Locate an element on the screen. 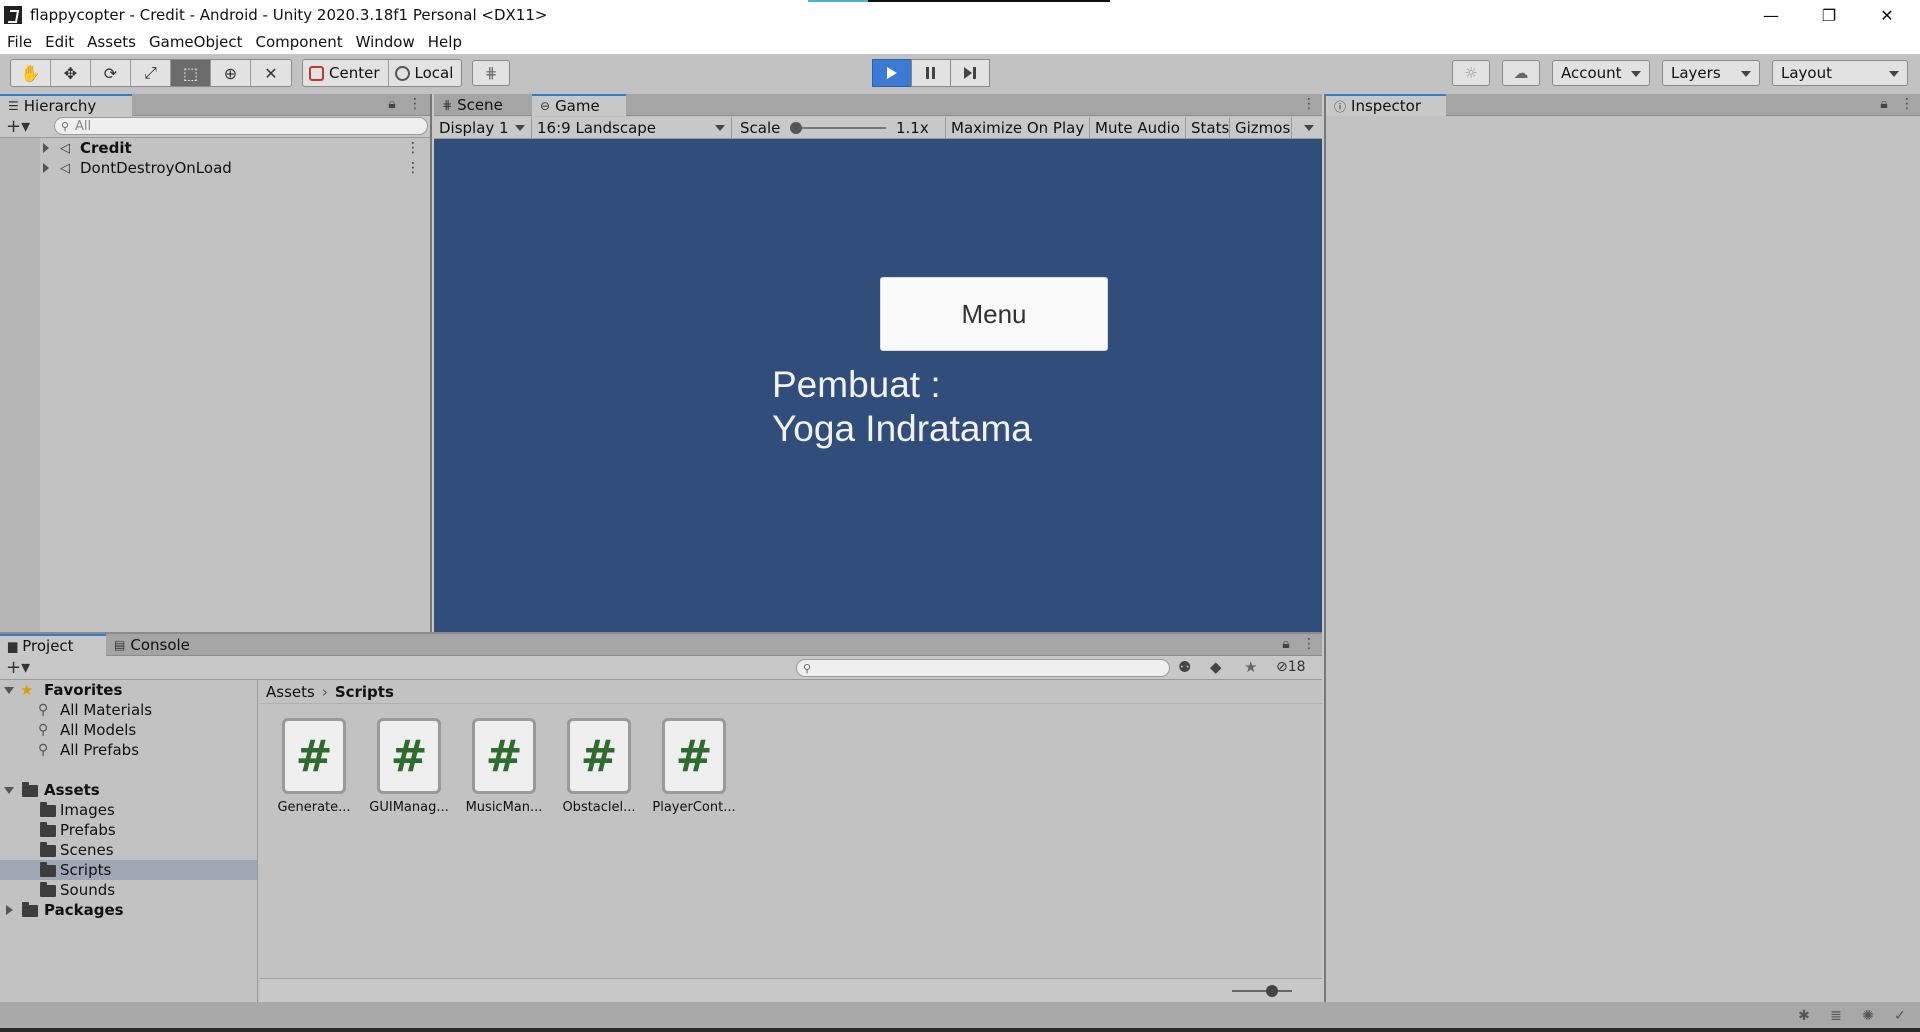 The image size is (1920, 1032). hand-tool-icon: ✋ is located at coordinates (31, 73).